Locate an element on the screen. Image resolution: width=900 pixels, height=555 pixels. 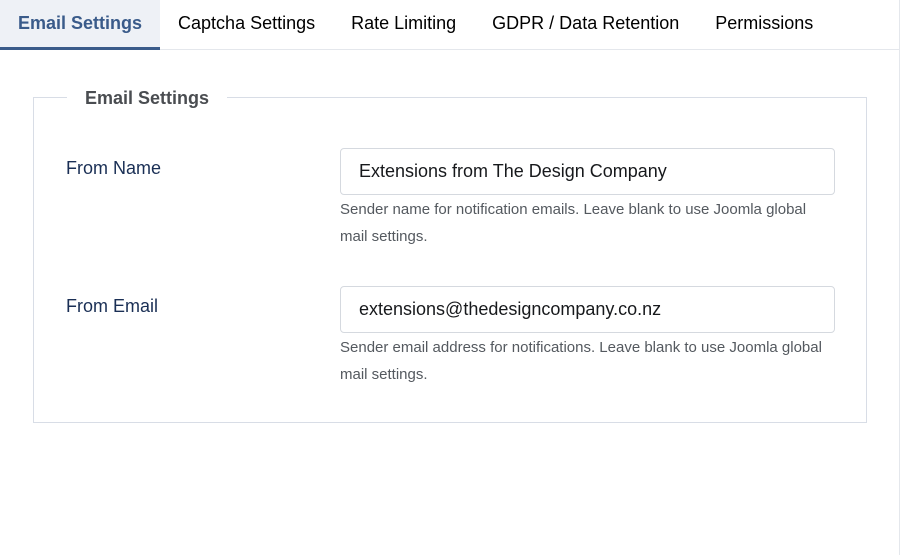
from-name-input is located at coordinates (587, 171).